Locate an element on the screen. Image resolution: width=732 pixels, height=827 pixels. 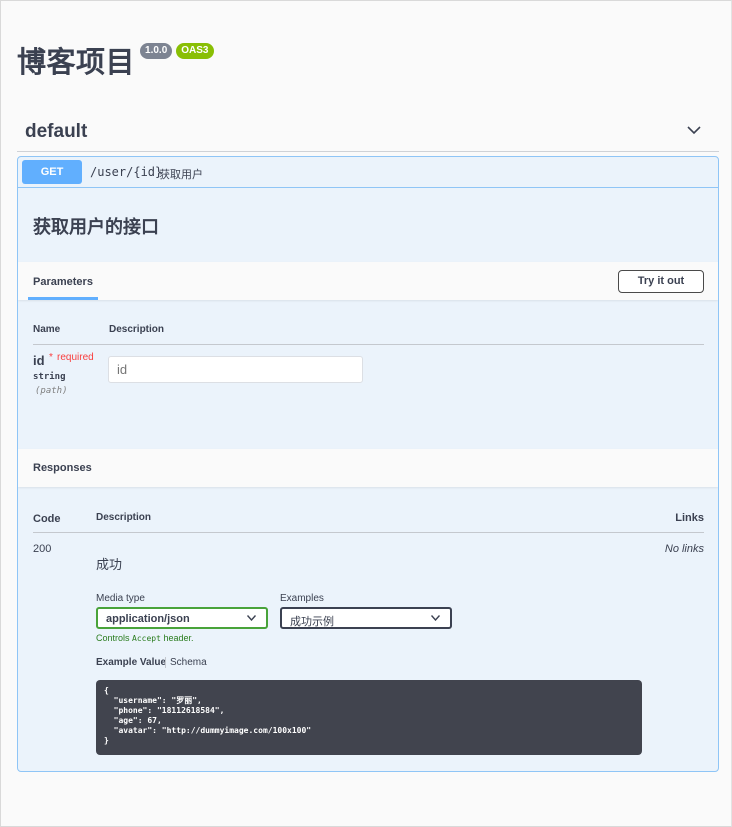
controls-accept: Accept is located at coordinates (146, 638).